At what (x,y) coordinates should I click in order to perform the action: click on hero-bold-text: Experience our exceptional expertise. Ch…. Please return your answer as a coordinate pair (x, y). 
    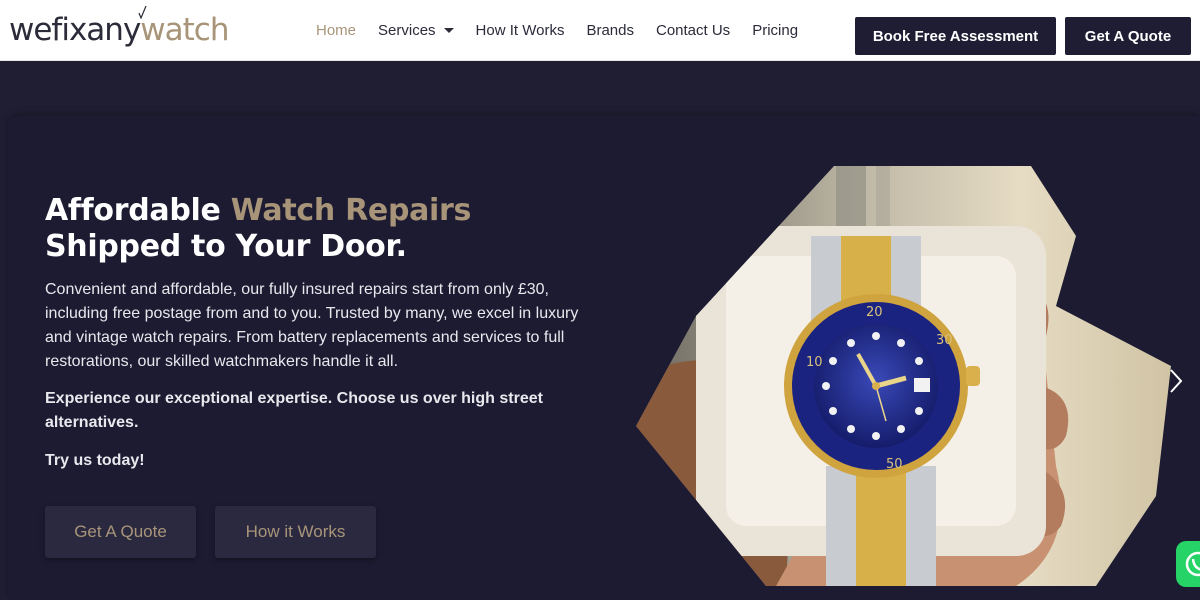
    Looking at the image, I should click on (294, 410).